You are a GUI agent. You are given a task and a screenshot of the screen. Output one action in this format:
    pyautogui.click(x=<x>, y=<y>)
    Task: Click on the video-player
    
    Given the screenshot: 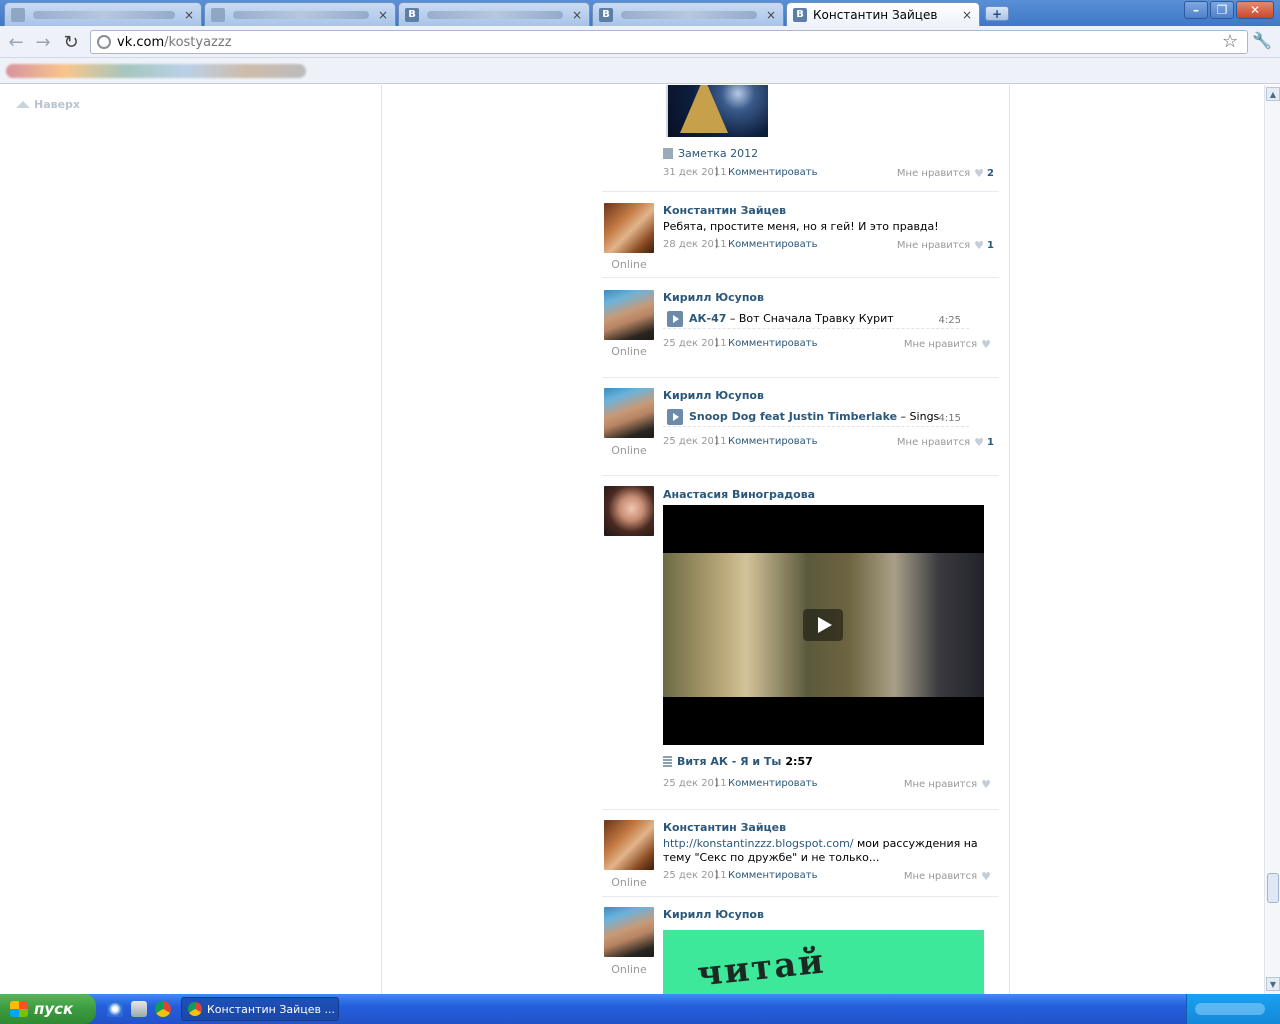 What is the action you would take?
    pyautogui.click(x=823, y=625)
    